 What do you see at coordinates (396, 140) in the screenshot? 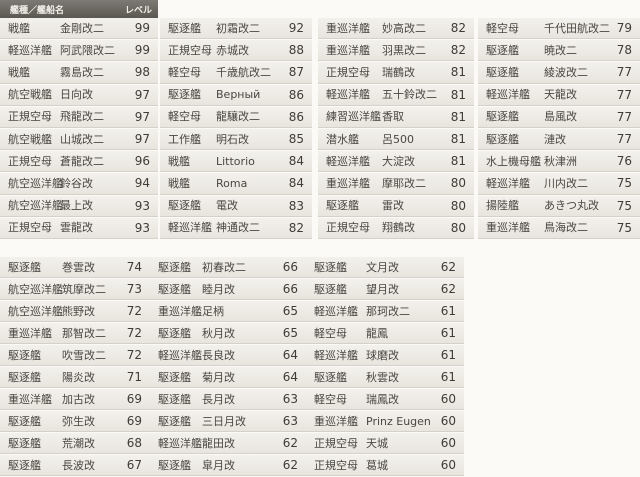
I see `ship-row: 潜水艦 呂500 81` at bounding box center [396, 140].